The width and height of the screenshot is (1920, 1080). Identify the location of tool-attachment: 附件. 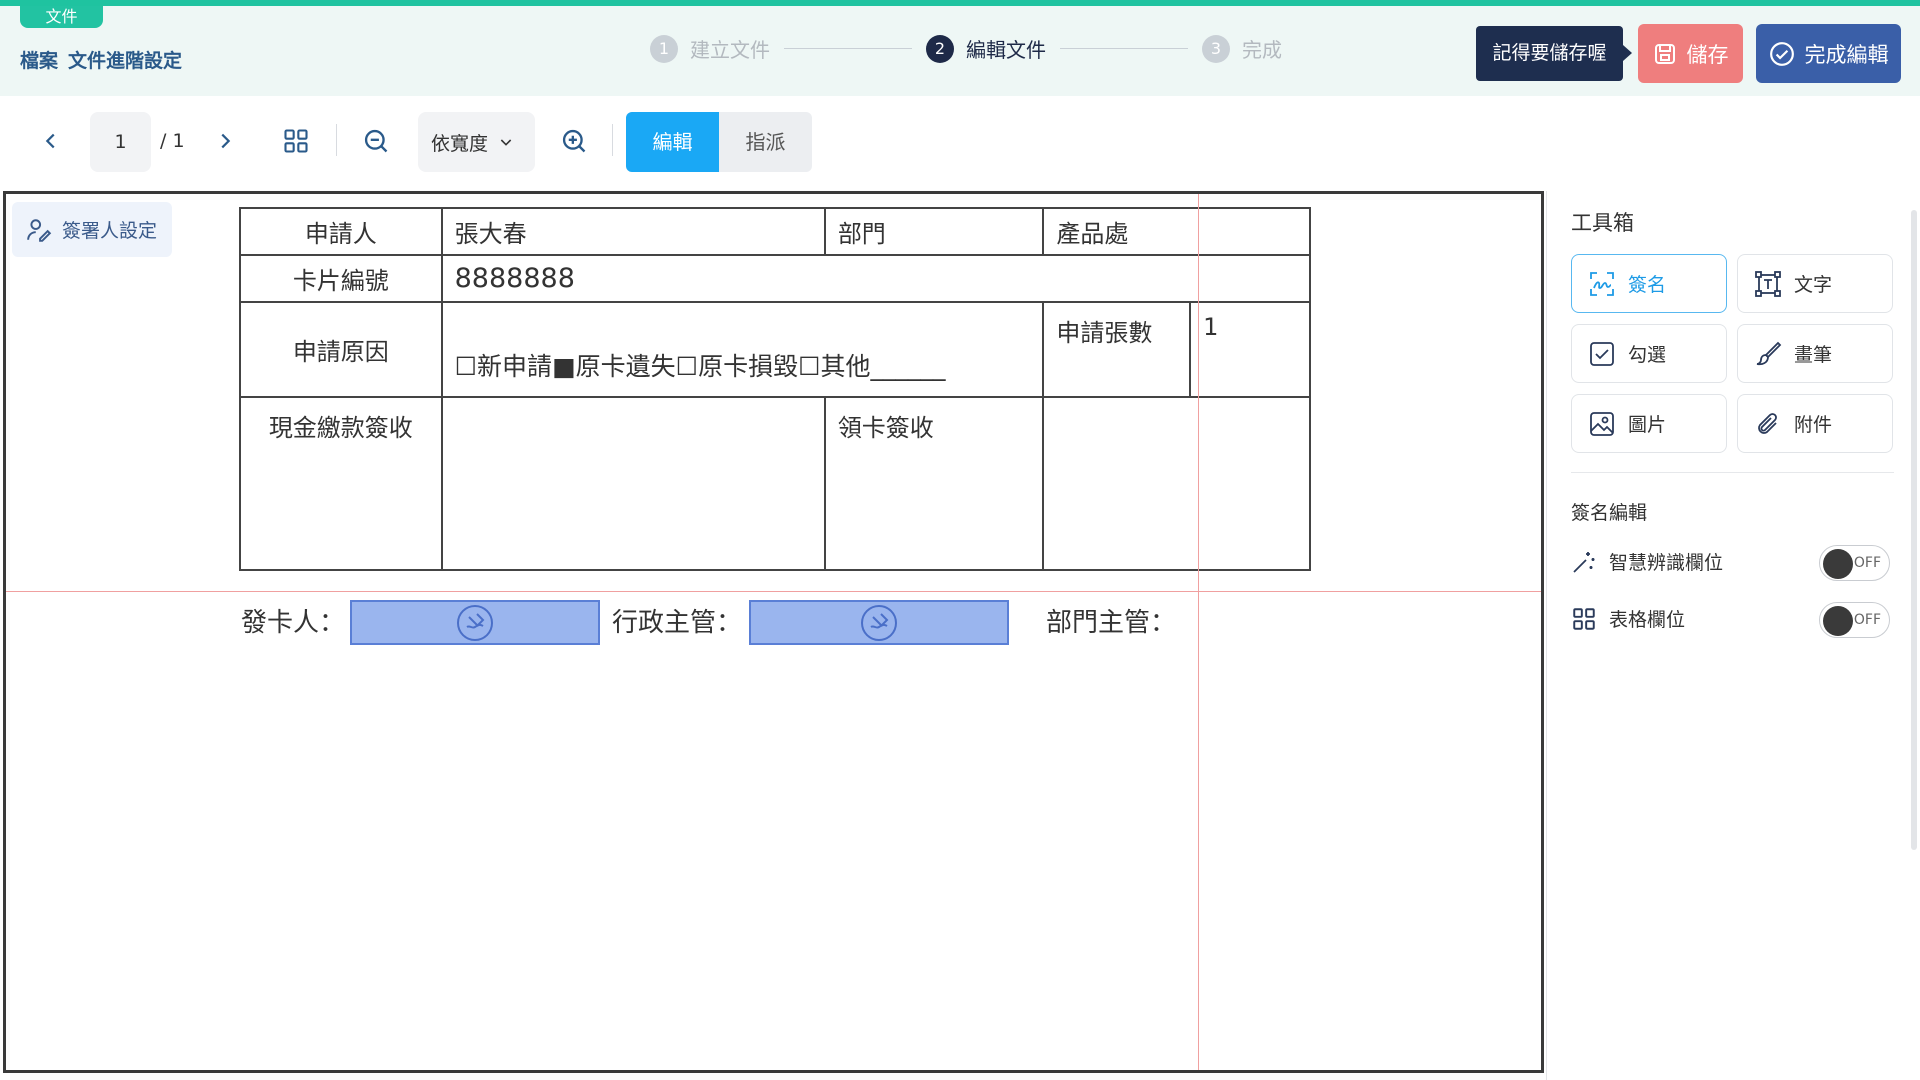
(1815, 423).